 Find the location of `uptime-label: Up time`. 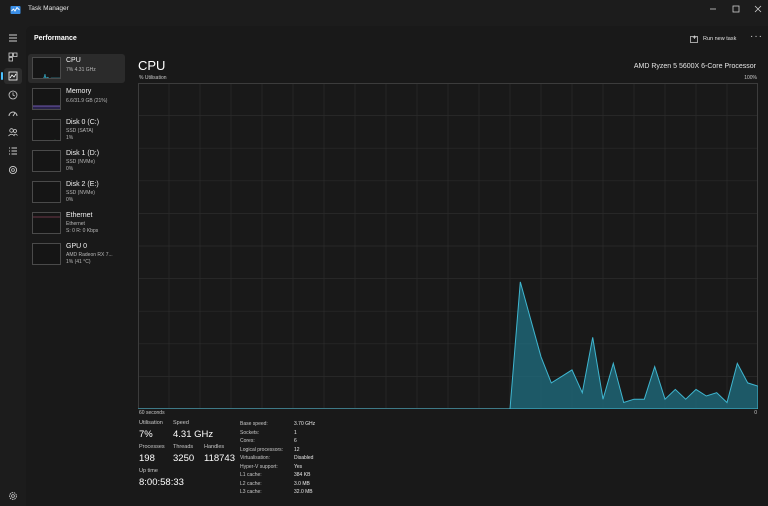

uptime-label: Up time is located at coordinates (148, 471).